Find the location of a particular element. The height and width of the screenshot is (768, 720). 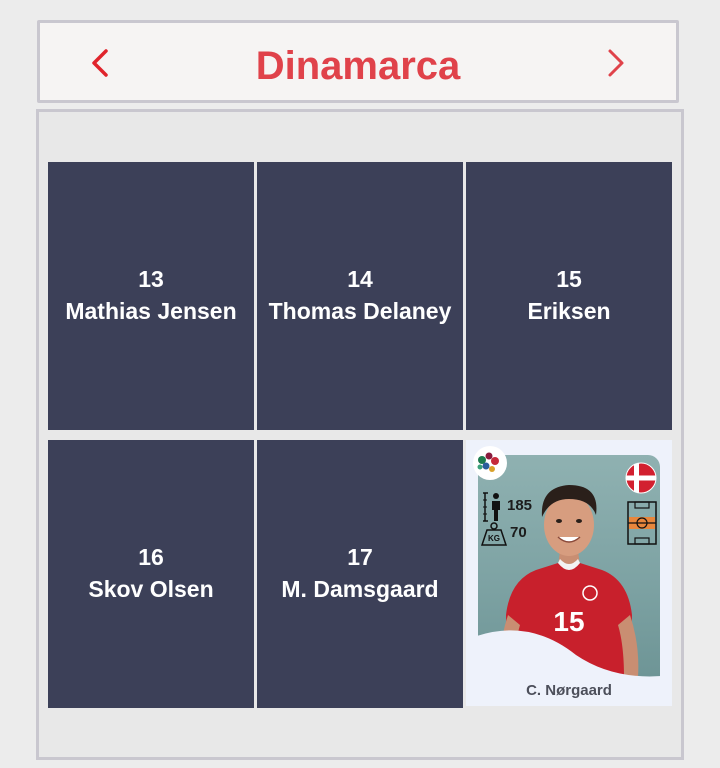

player-name: Mathias Jensen is located at coordinates (151, 311).